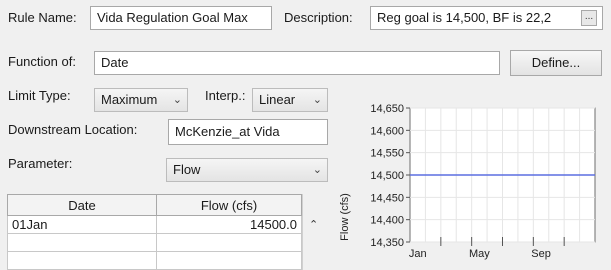  What do you see at coordinates (313, 224) in the screenshot?
I see `scroll-up-arrow-icon: ⌃` at bounding box center [313, 224].